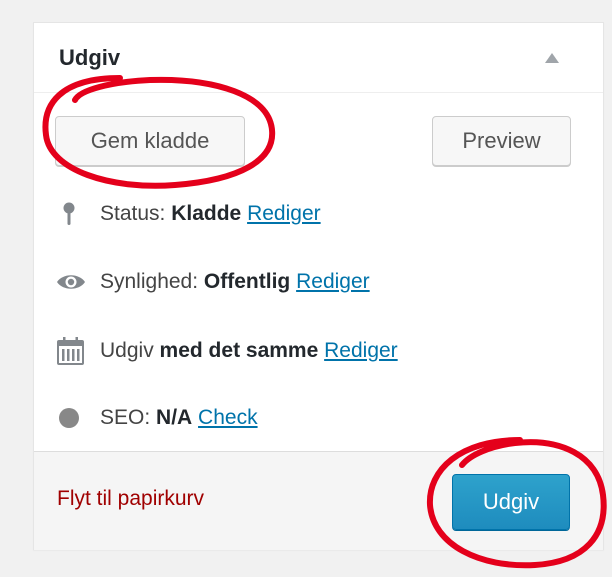 The image size is (612, 577). I want to click on edit-visibility-link: Rediger, so click(333, 281).